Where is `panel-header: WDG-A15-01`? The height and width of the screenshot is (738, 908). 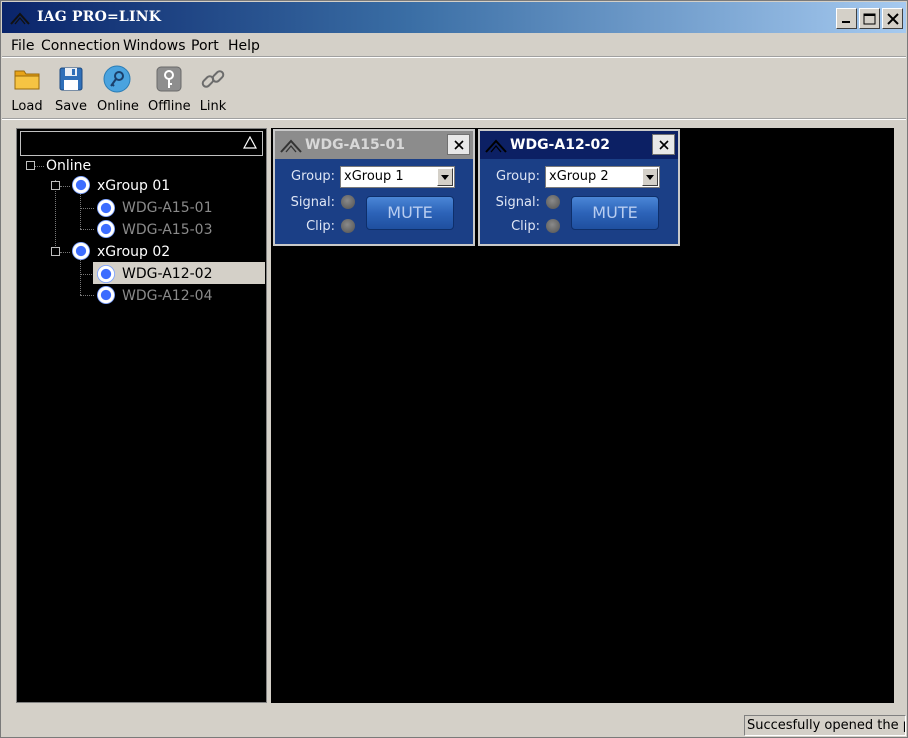
panel-header: WDG-A15-01 is located at coordinates (374, 145).